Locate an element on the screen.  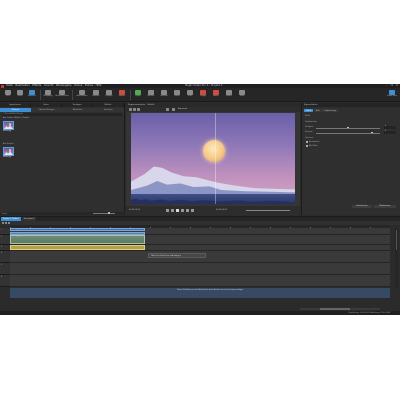
timeline-horizontal-scrollbar is located at coordinates (340, 309).